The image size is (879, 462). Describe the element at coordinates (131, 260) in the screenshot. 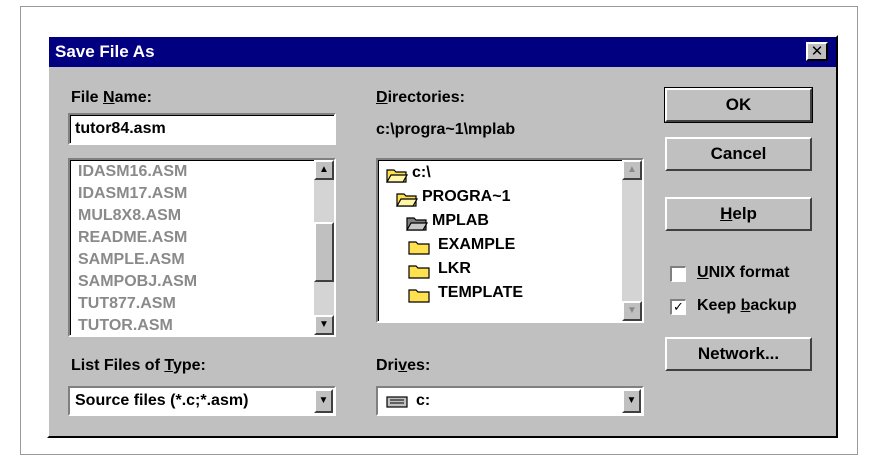

I see `file-item: SAMPLE.ASM` at that location.